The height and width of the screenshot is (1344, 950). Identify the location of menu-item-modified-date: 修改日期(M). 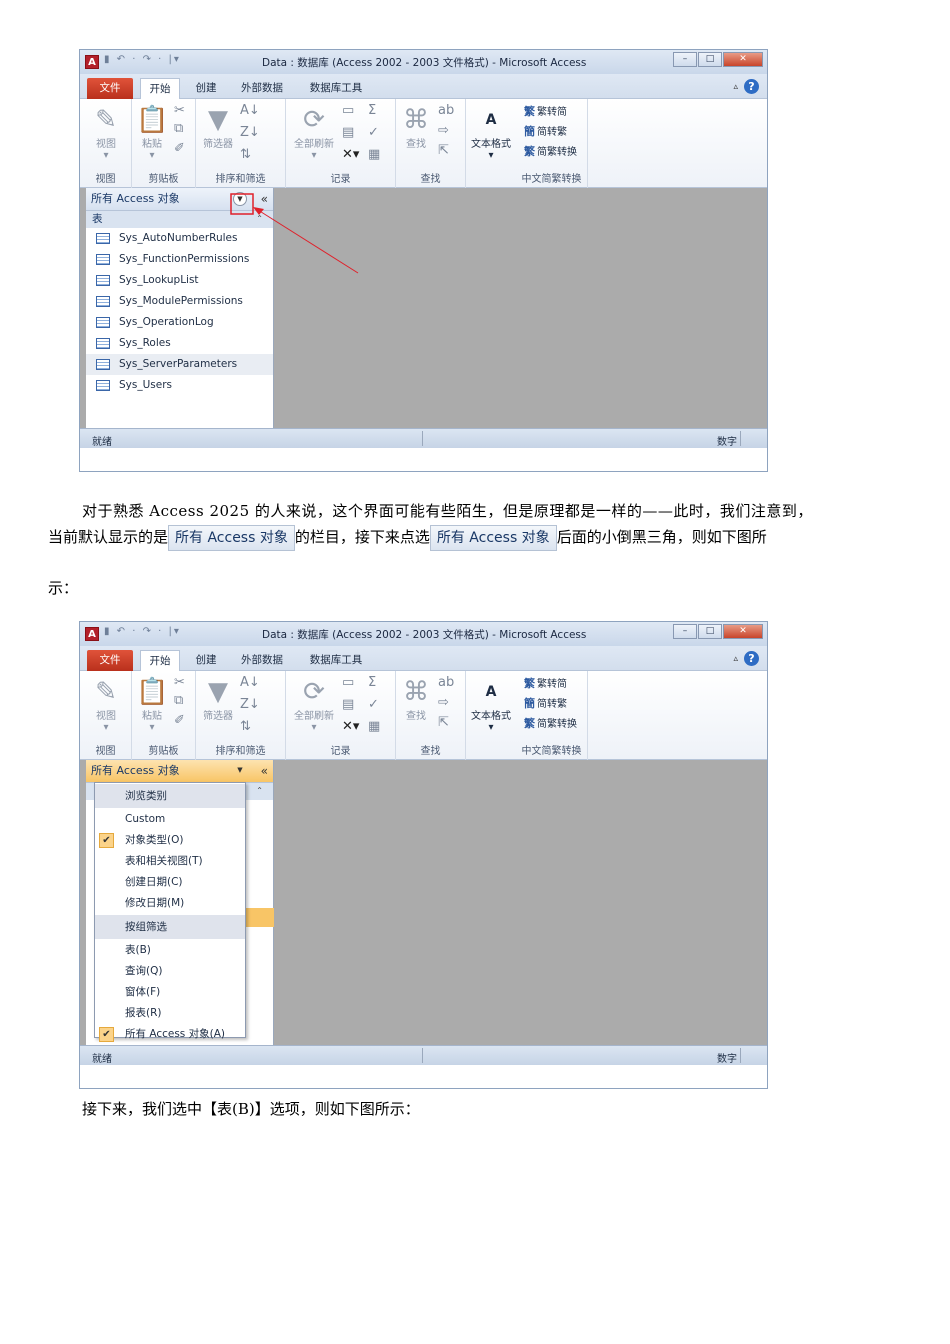
(170, 903).